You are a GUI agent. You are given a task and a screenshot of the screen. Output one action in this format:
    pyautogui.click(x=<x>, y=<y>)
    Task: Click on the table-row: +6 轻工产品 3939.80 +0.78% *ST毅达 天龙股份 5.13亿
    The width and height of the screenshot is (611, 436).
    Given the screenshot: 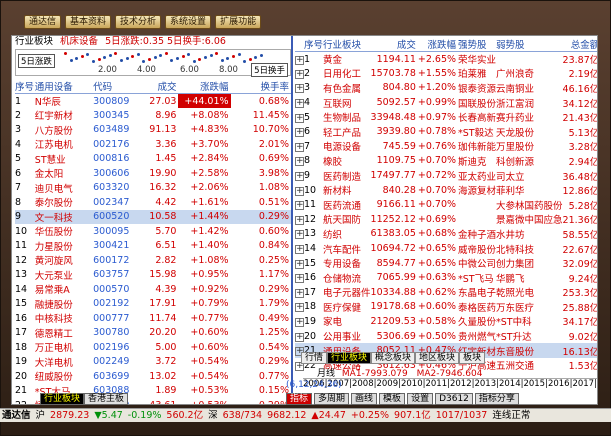 What is the action you would take?
    pyautogui.click(x=446, y=131)
    